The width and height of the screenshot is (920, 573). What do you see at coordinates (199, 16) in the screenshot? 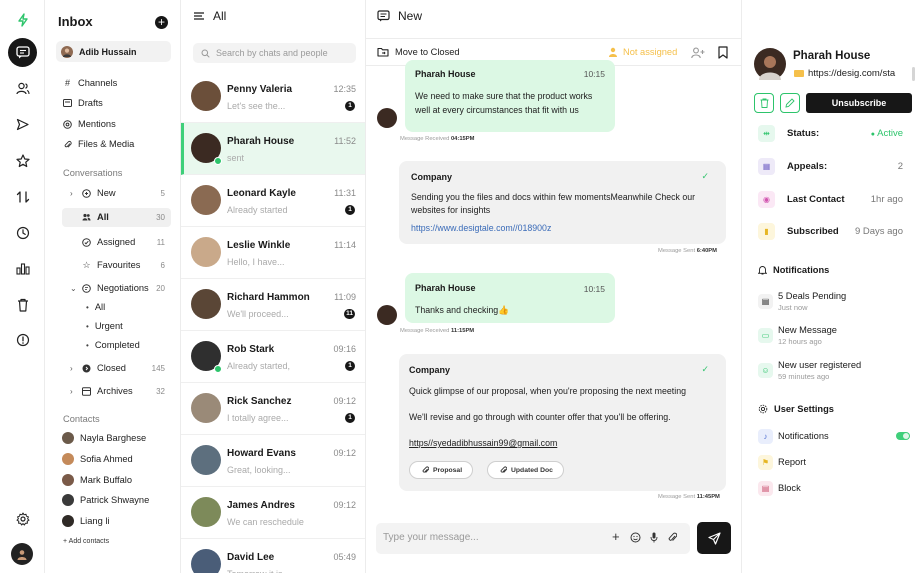
I see `menu-lines-icon` at bounding box center [199, 16].